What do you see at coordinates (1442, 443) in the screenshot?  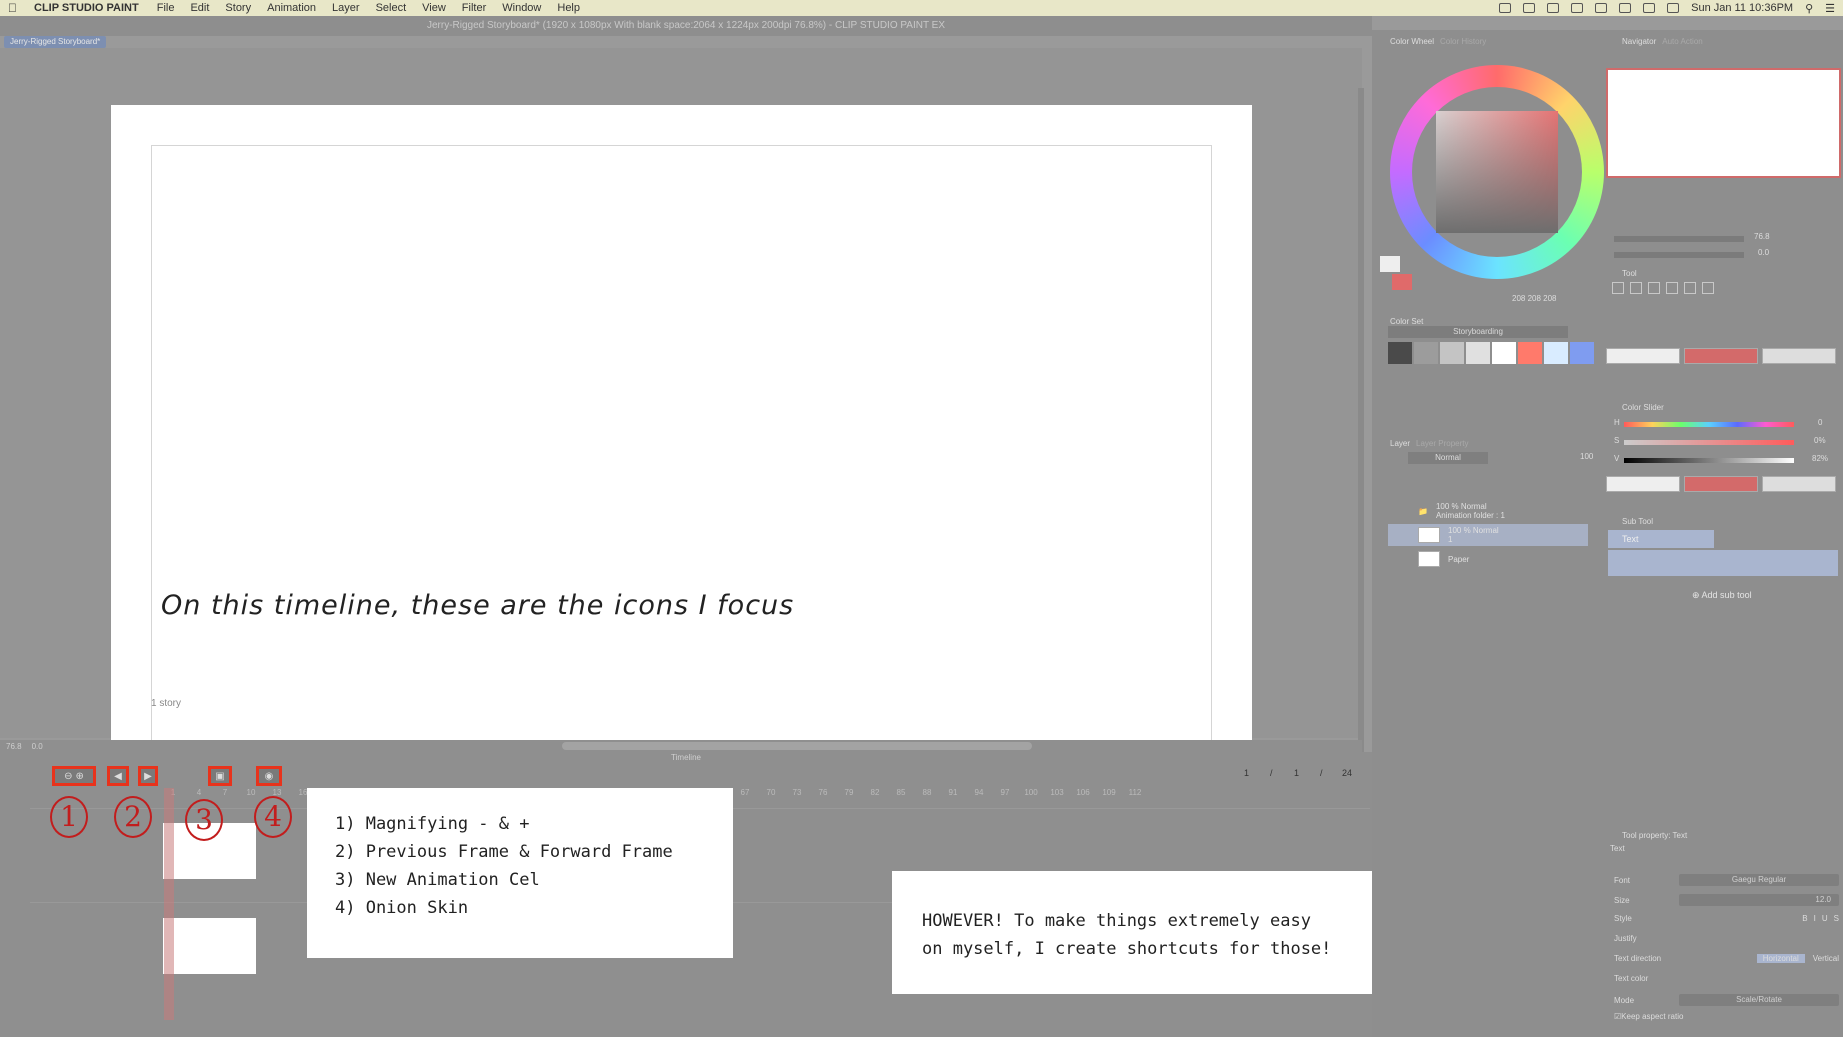 I see `tab-layer-property: Layer Property` at bounding box center [1442, 443].